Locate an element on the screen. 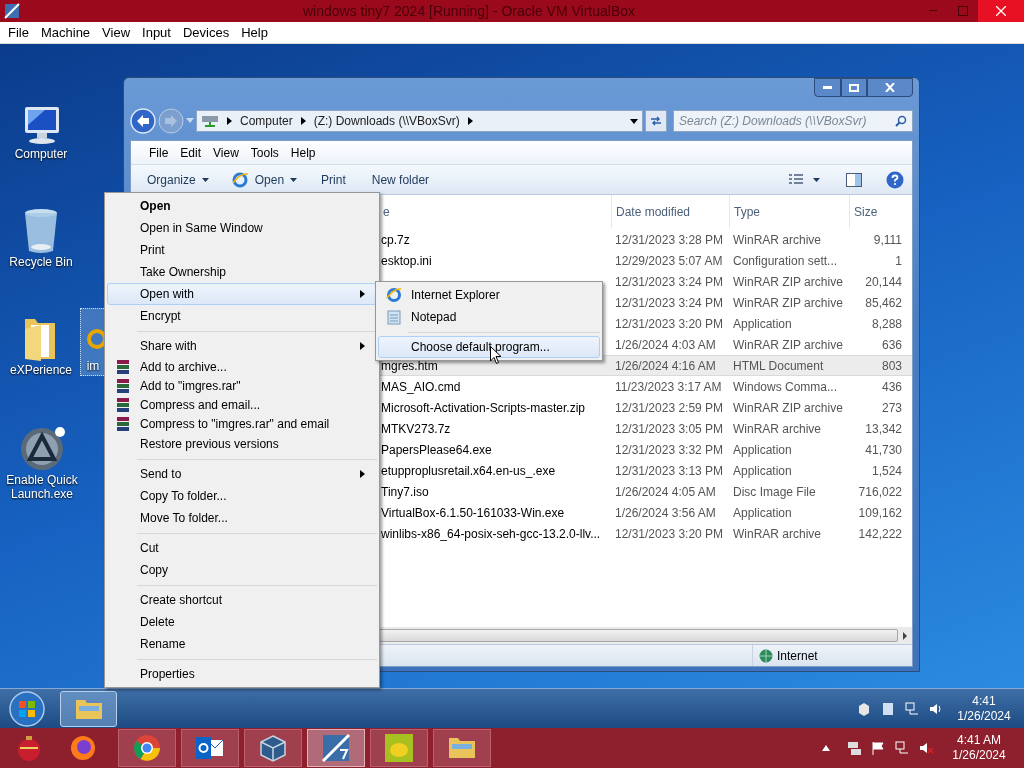  desktop-icon: Recycle Bin is located at coordinates (41, 237).